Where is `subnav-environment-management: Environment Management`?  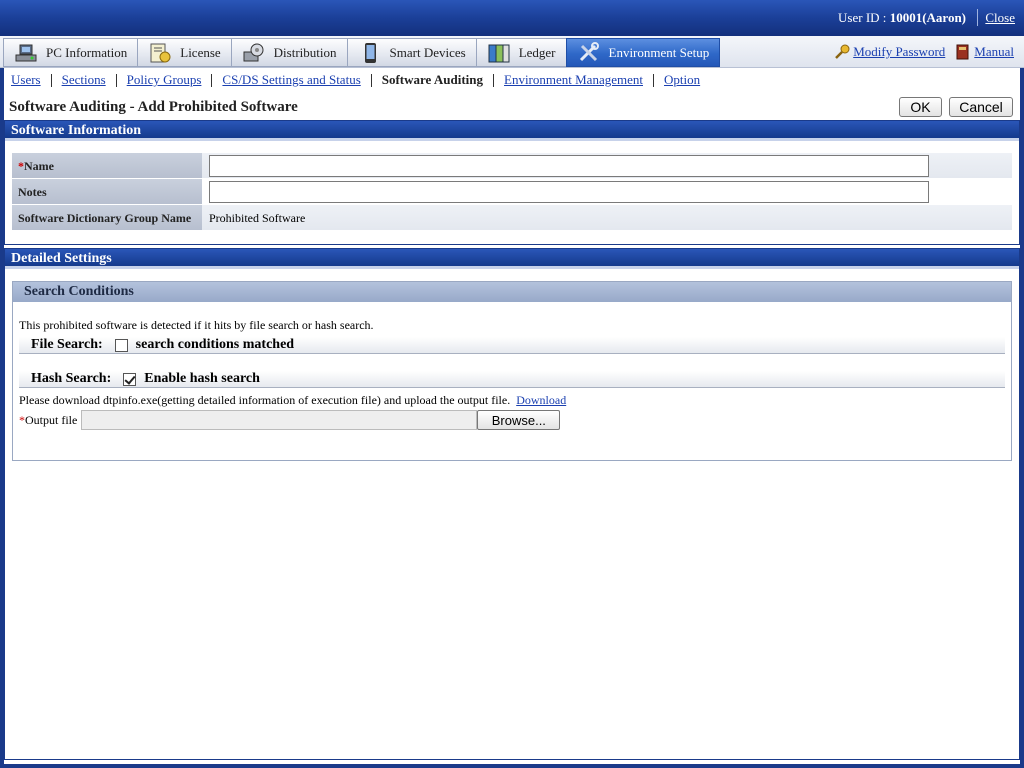
subnav-environment-management: Environment Management is located at coordinates (573, 80).